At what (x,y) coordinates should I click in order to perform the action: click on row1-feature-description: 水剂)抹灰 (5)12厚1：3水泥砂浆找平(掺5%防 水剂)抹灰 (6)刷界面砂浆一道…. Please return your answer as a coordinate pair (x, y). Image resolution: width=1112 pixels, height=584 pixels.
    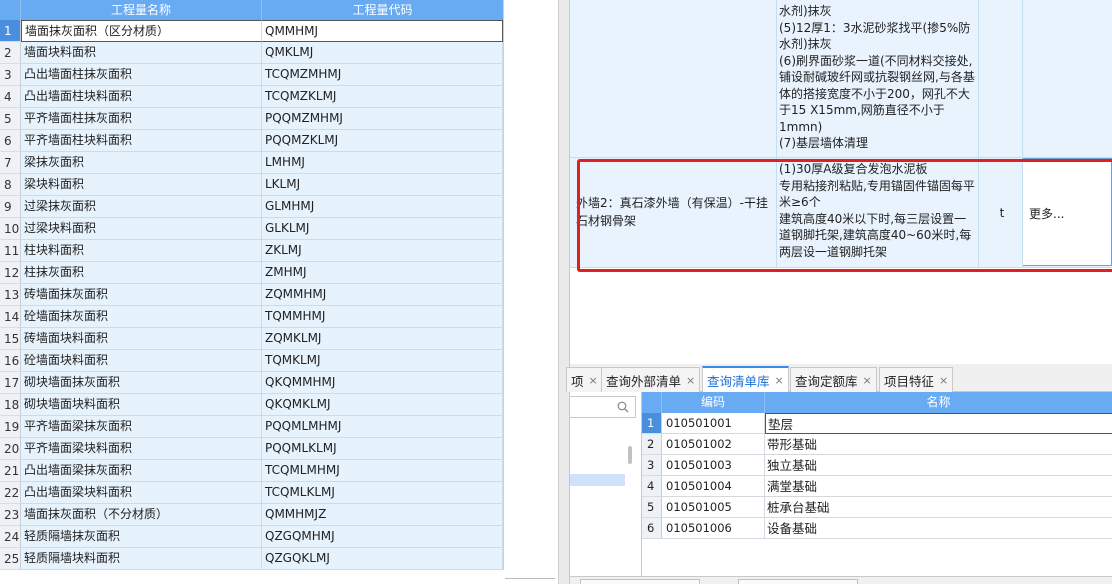
    Looking at the image, I should click on (879, 77).